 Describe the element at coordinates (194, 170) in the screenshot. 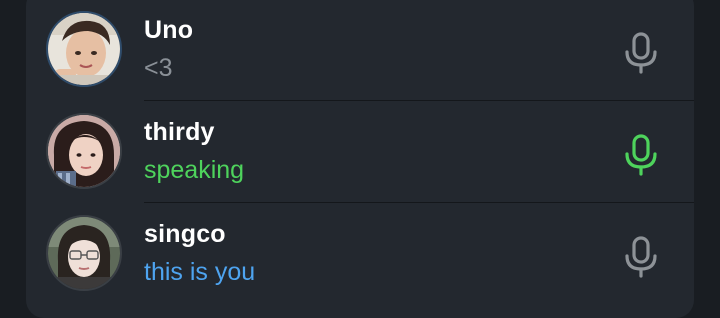

I see `participant-status: speaking` at that location.